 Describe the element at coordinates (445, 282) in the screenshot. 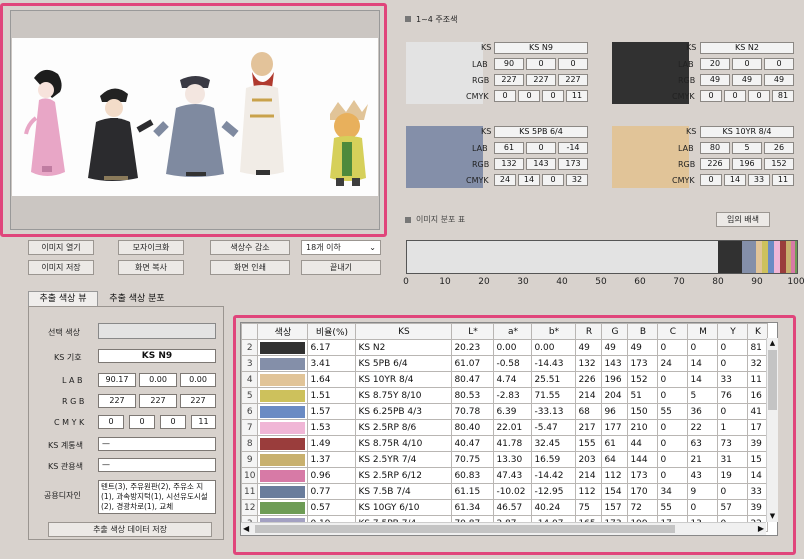

I see `axis-tick-label: 10` at that location.